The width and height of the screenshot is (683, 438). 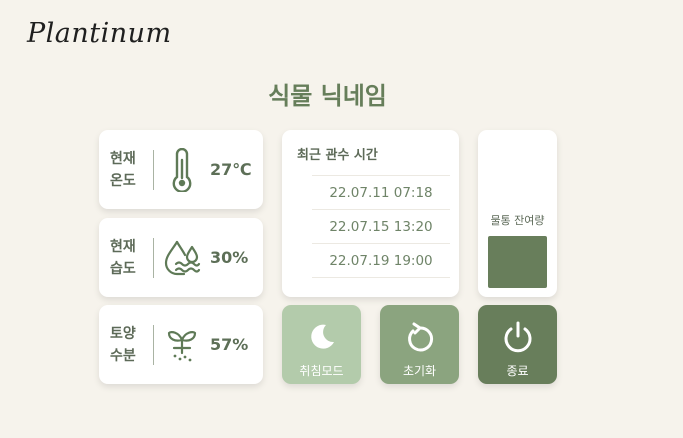 What do you see at coordinates (123, 344) in the screenshot?
I see `soil-moisture-label: 토양 수분` at bounding box center [123, 344].